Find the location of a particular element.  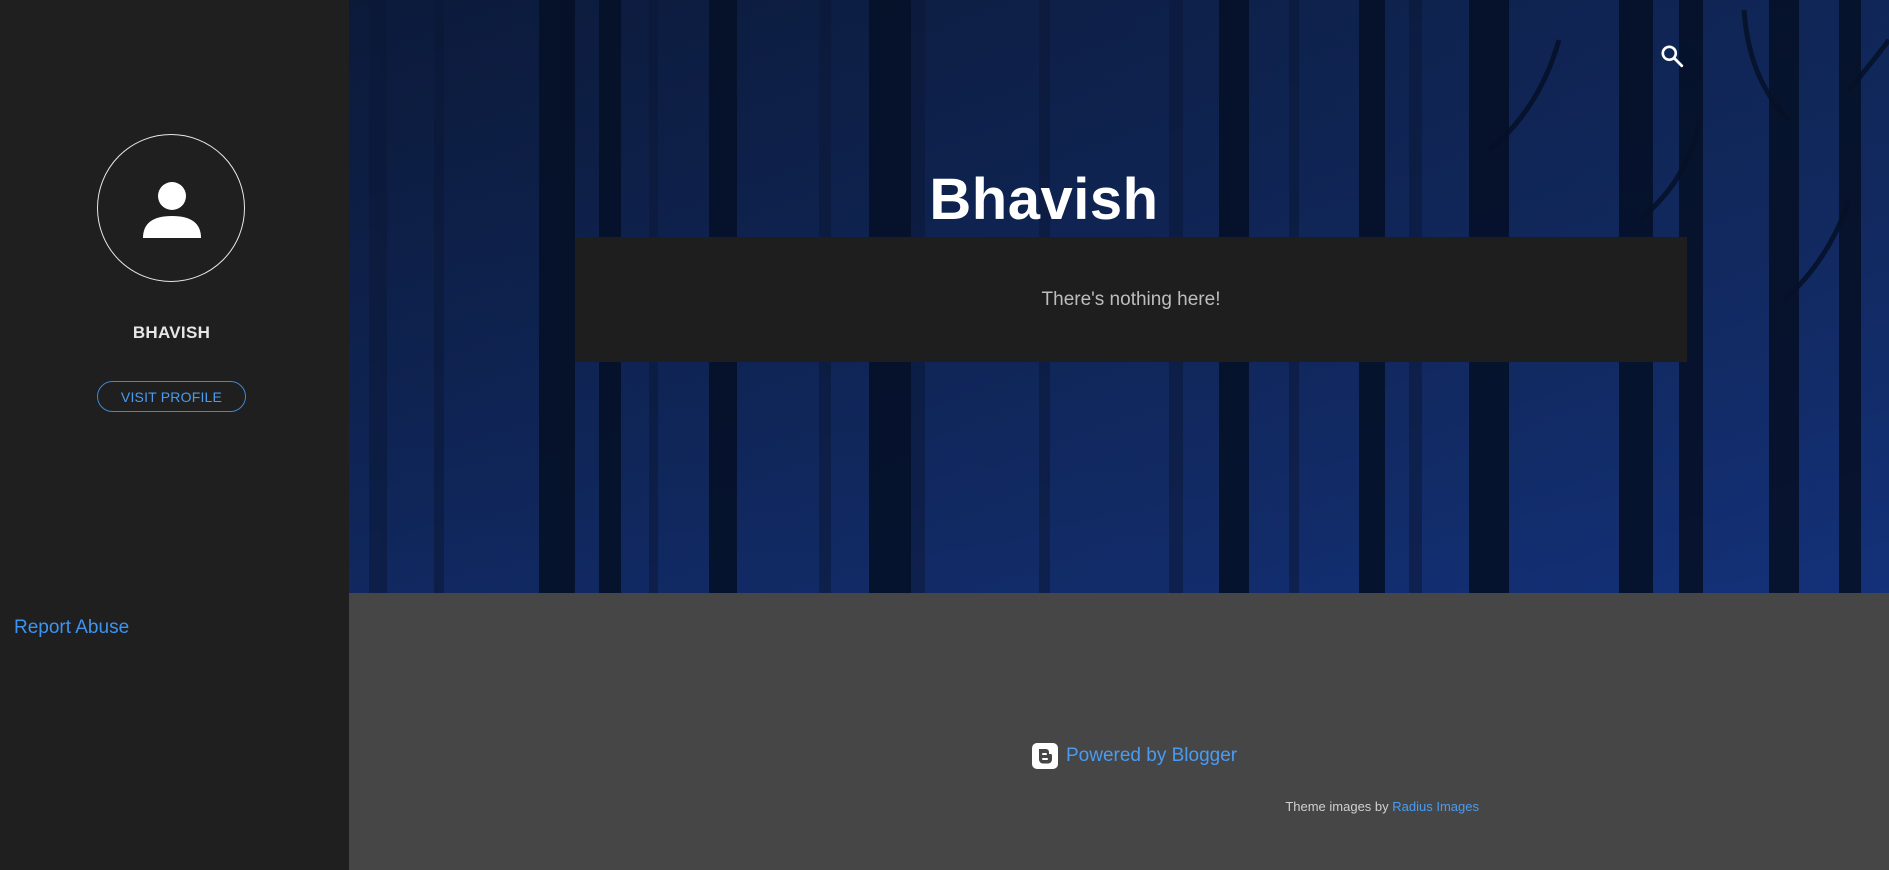

radius-images-link: Radius Images is located at coordinates (1435, 806).